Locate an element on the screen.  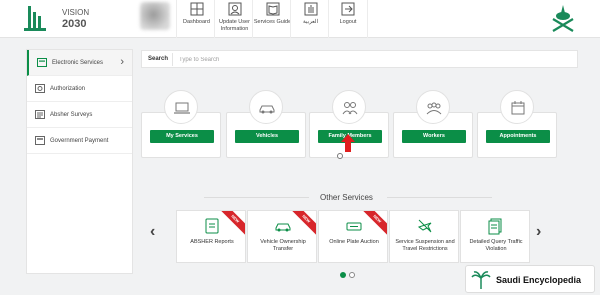
chevron-right-icon: › is located at coordinates (122, 62).